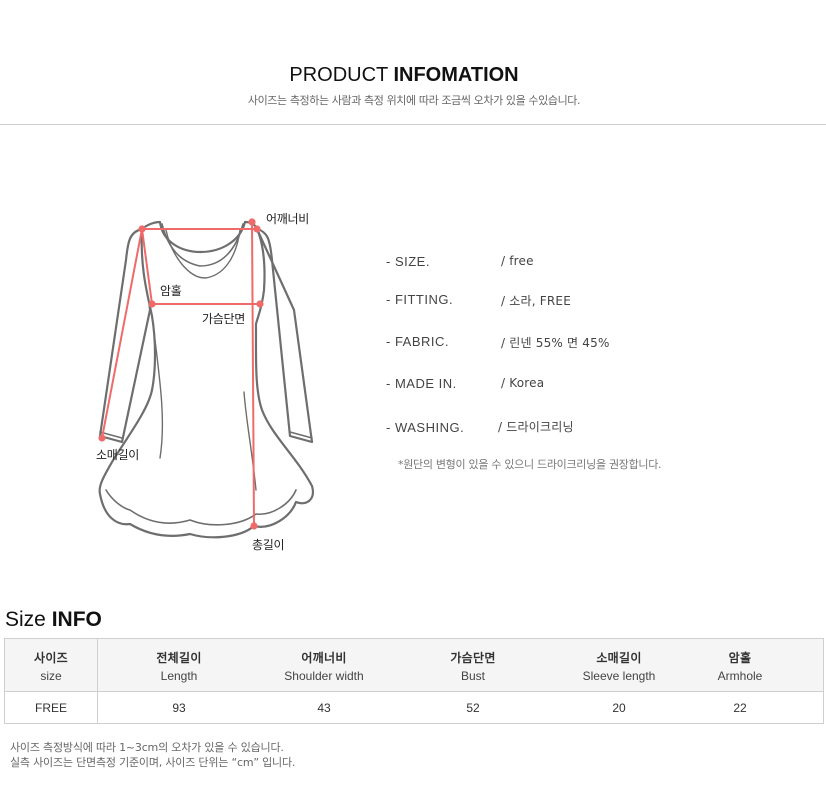 The height and width of the screenshot is (799, 826). What do you see at coordinates (425, 427) in the screenshot?
I see `spec-key: - WASHING.` at bounding box center [425, 427].